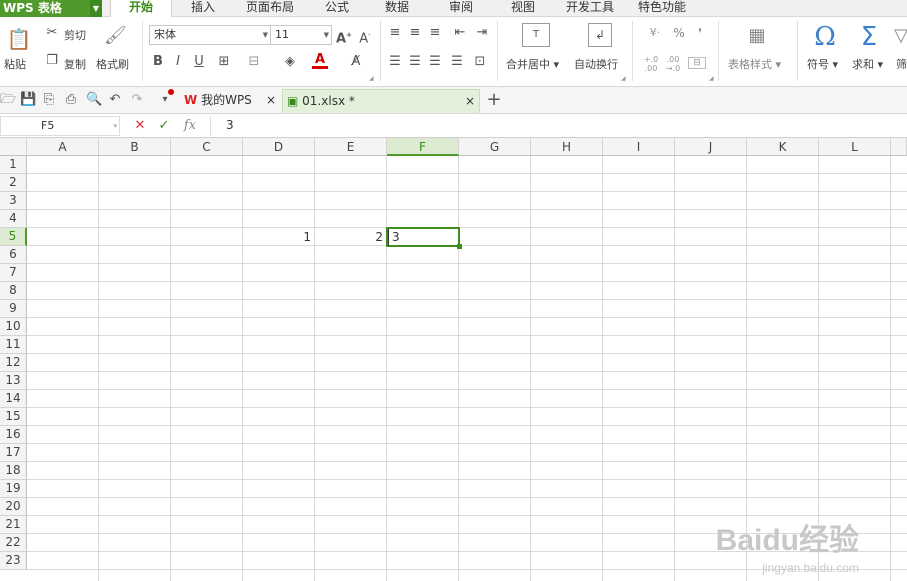 The height and width of the screenshot is (581, 907). Describe the element at coordinates (63, 147) in the screenshot. I see `column-header-a: A` at that location.